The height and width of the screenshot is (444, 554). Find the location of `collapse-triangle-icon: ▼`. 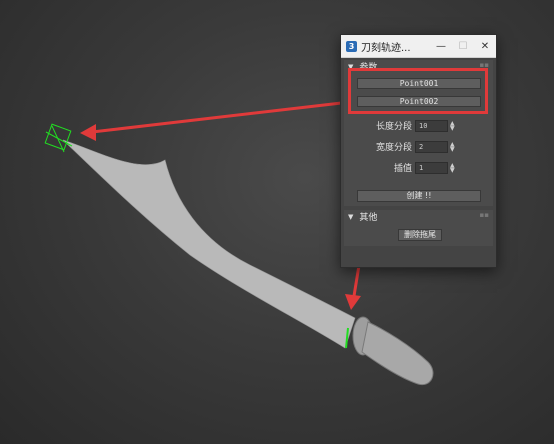

collapse-triangle-icon: ▼ is located at coordinates (350, 217).